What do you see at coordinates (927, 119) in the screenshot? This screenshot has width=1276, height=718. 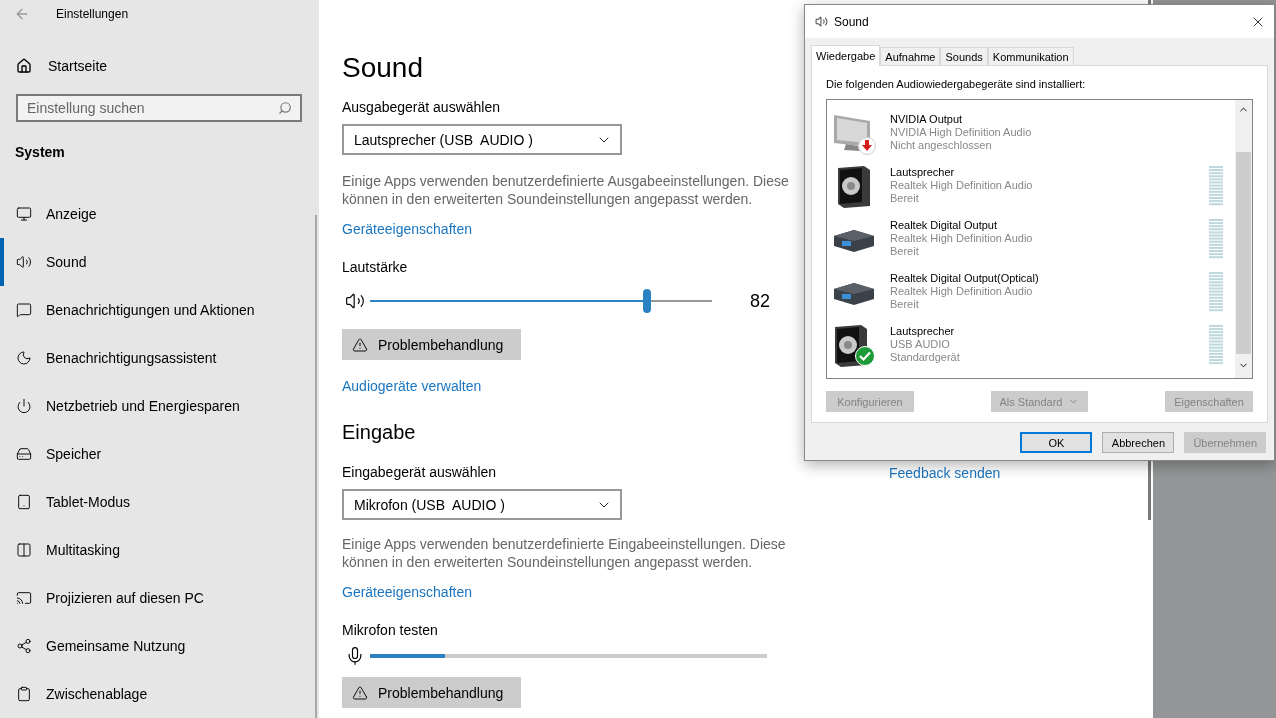 I see `device-name: NVIDIA Output` at bounding box center [927, 119].